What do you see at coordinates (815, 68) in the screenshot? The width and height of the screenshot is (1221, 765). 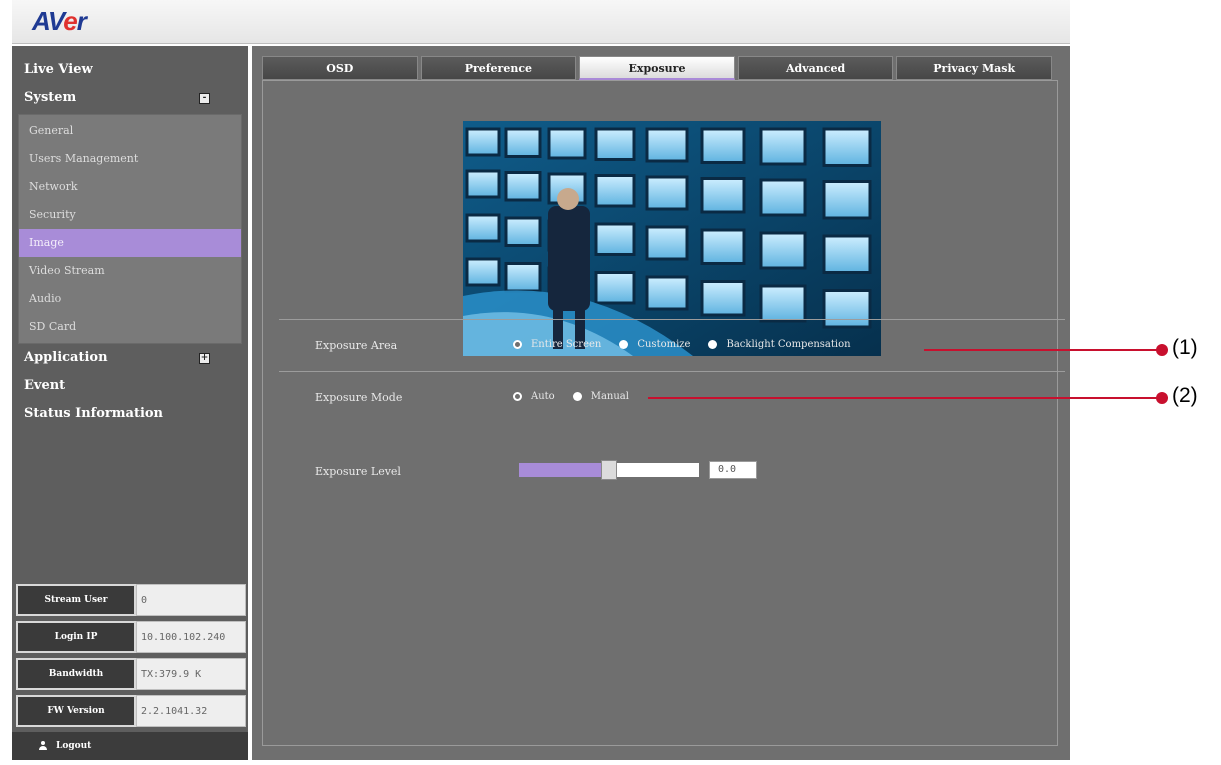 I see `tab-advanced: Advanced` at bounding box center [815, 68].